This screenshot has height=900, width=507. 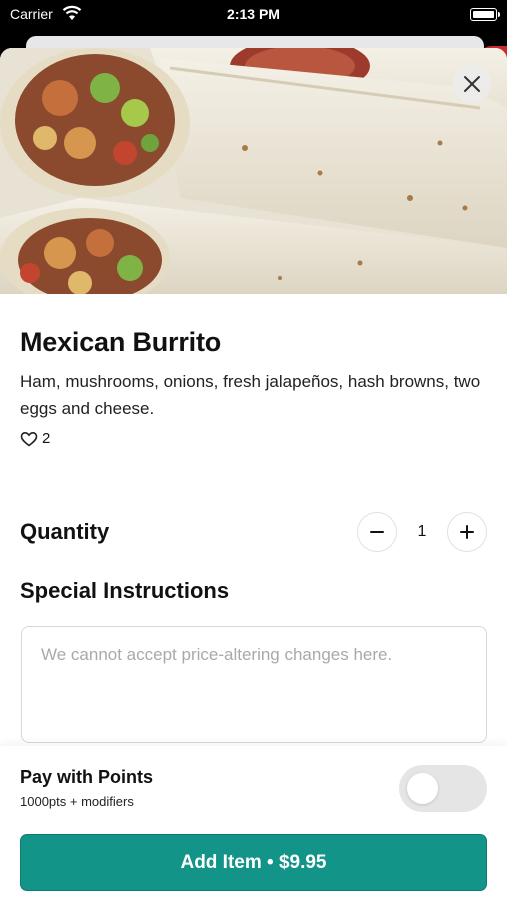 I want to click on status-time: 2:13 PM, so click(x=253, y=14).